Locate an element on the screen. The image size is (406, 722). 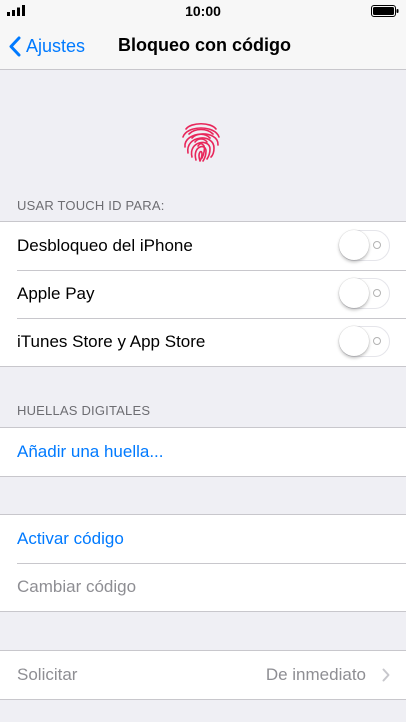
require-passcode-row: Solicitar De inmediato is located at coordinates (203, 675).